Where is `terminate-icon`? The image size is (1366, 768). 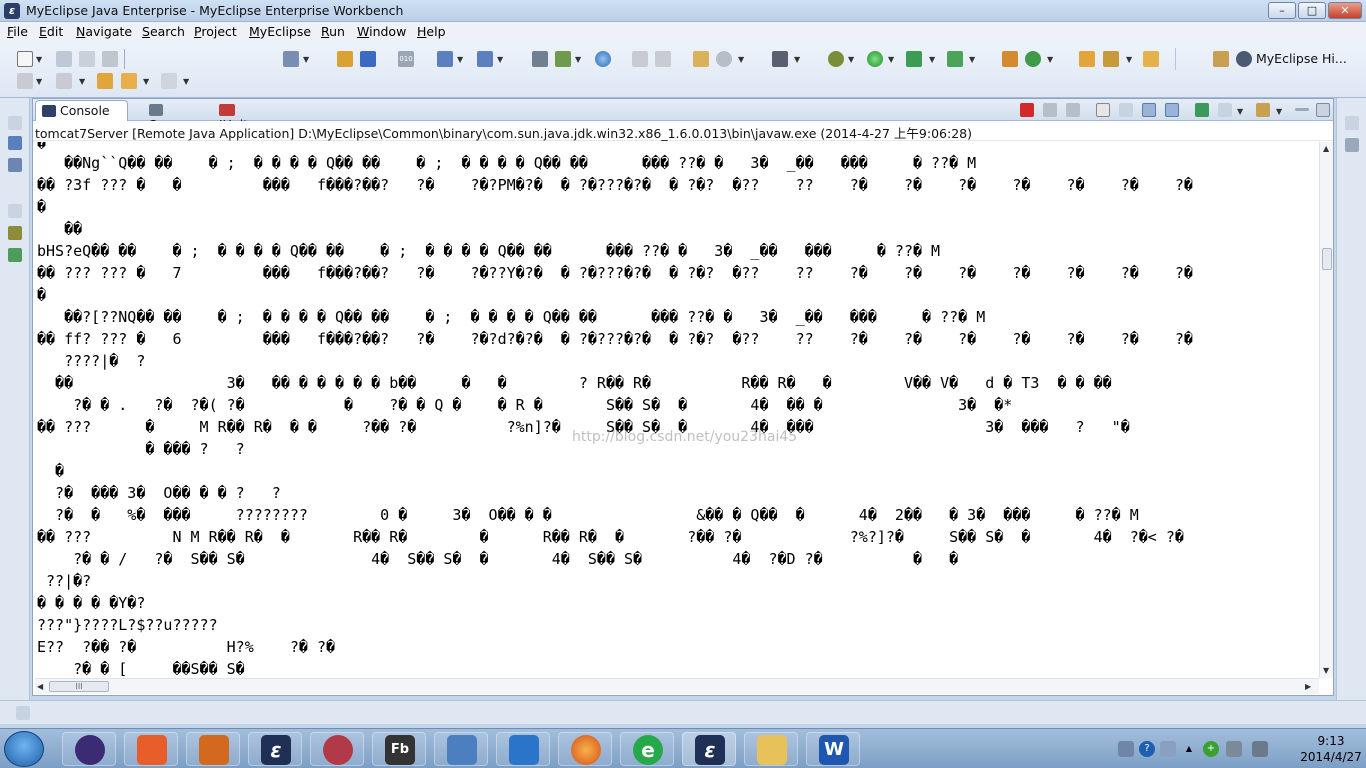 terminate-icon is located at coordinates (1027, 110).